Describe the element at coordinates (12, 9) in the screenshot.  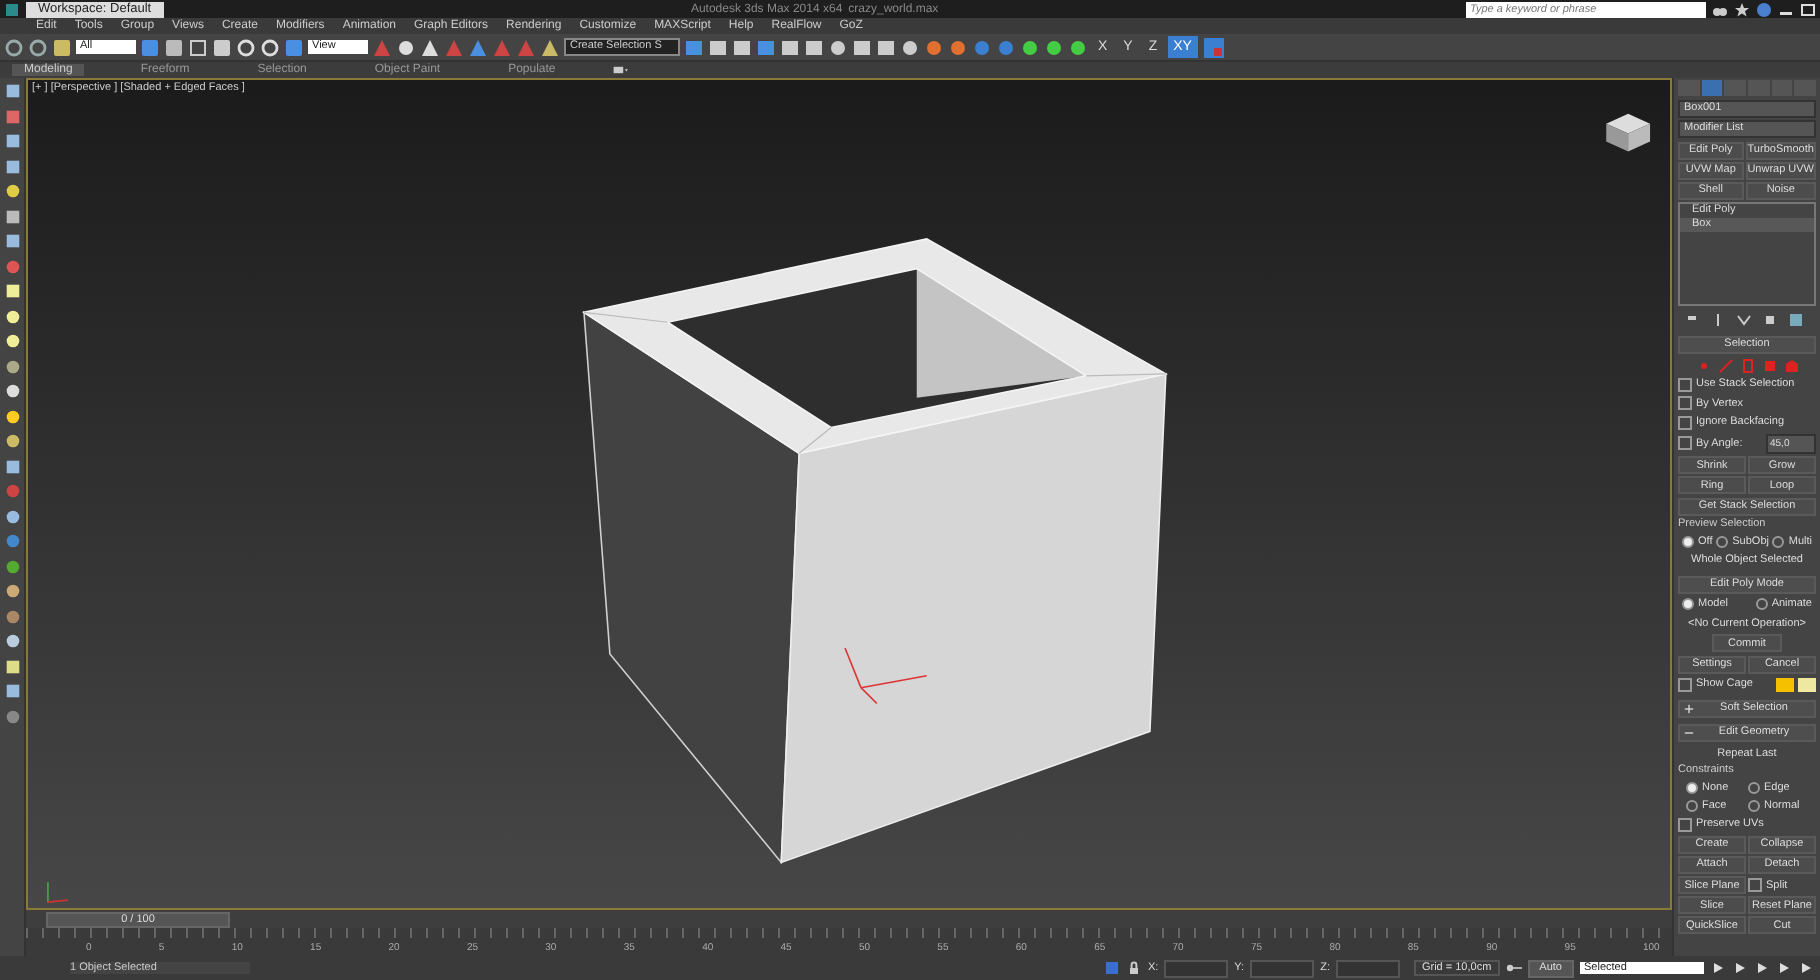
I see `app-logo-icon` at that location.